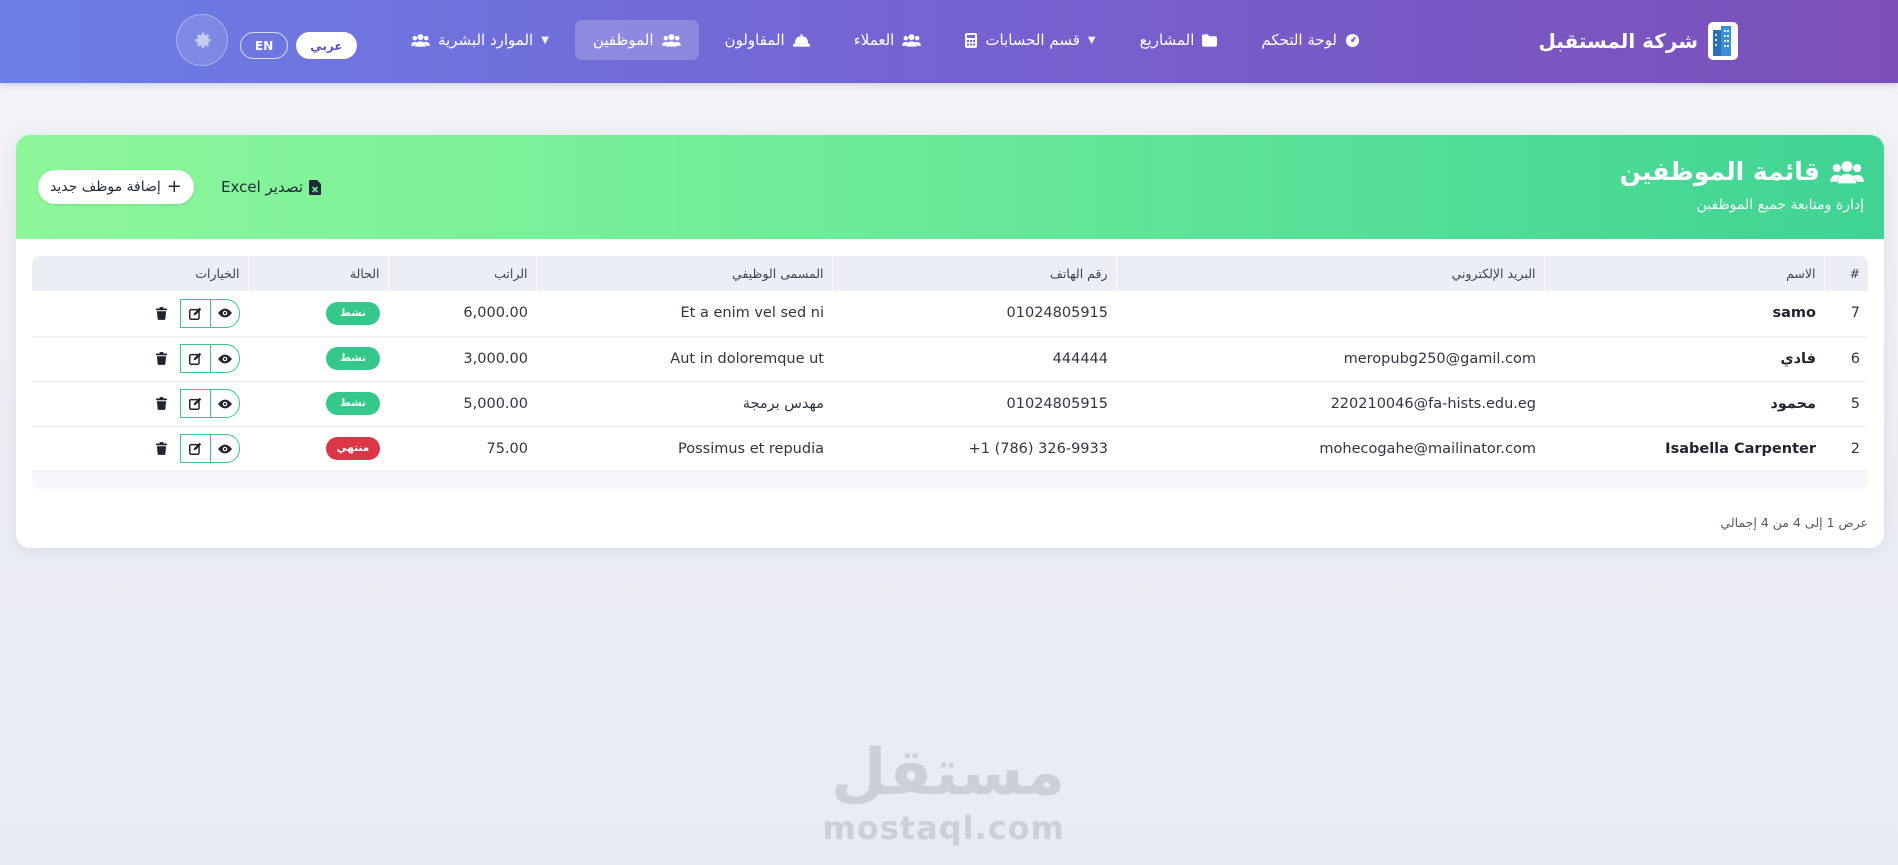 This screenshot has width=1898, height=865. I want to click on column-header-salary: الراتب, so click(461, 273).